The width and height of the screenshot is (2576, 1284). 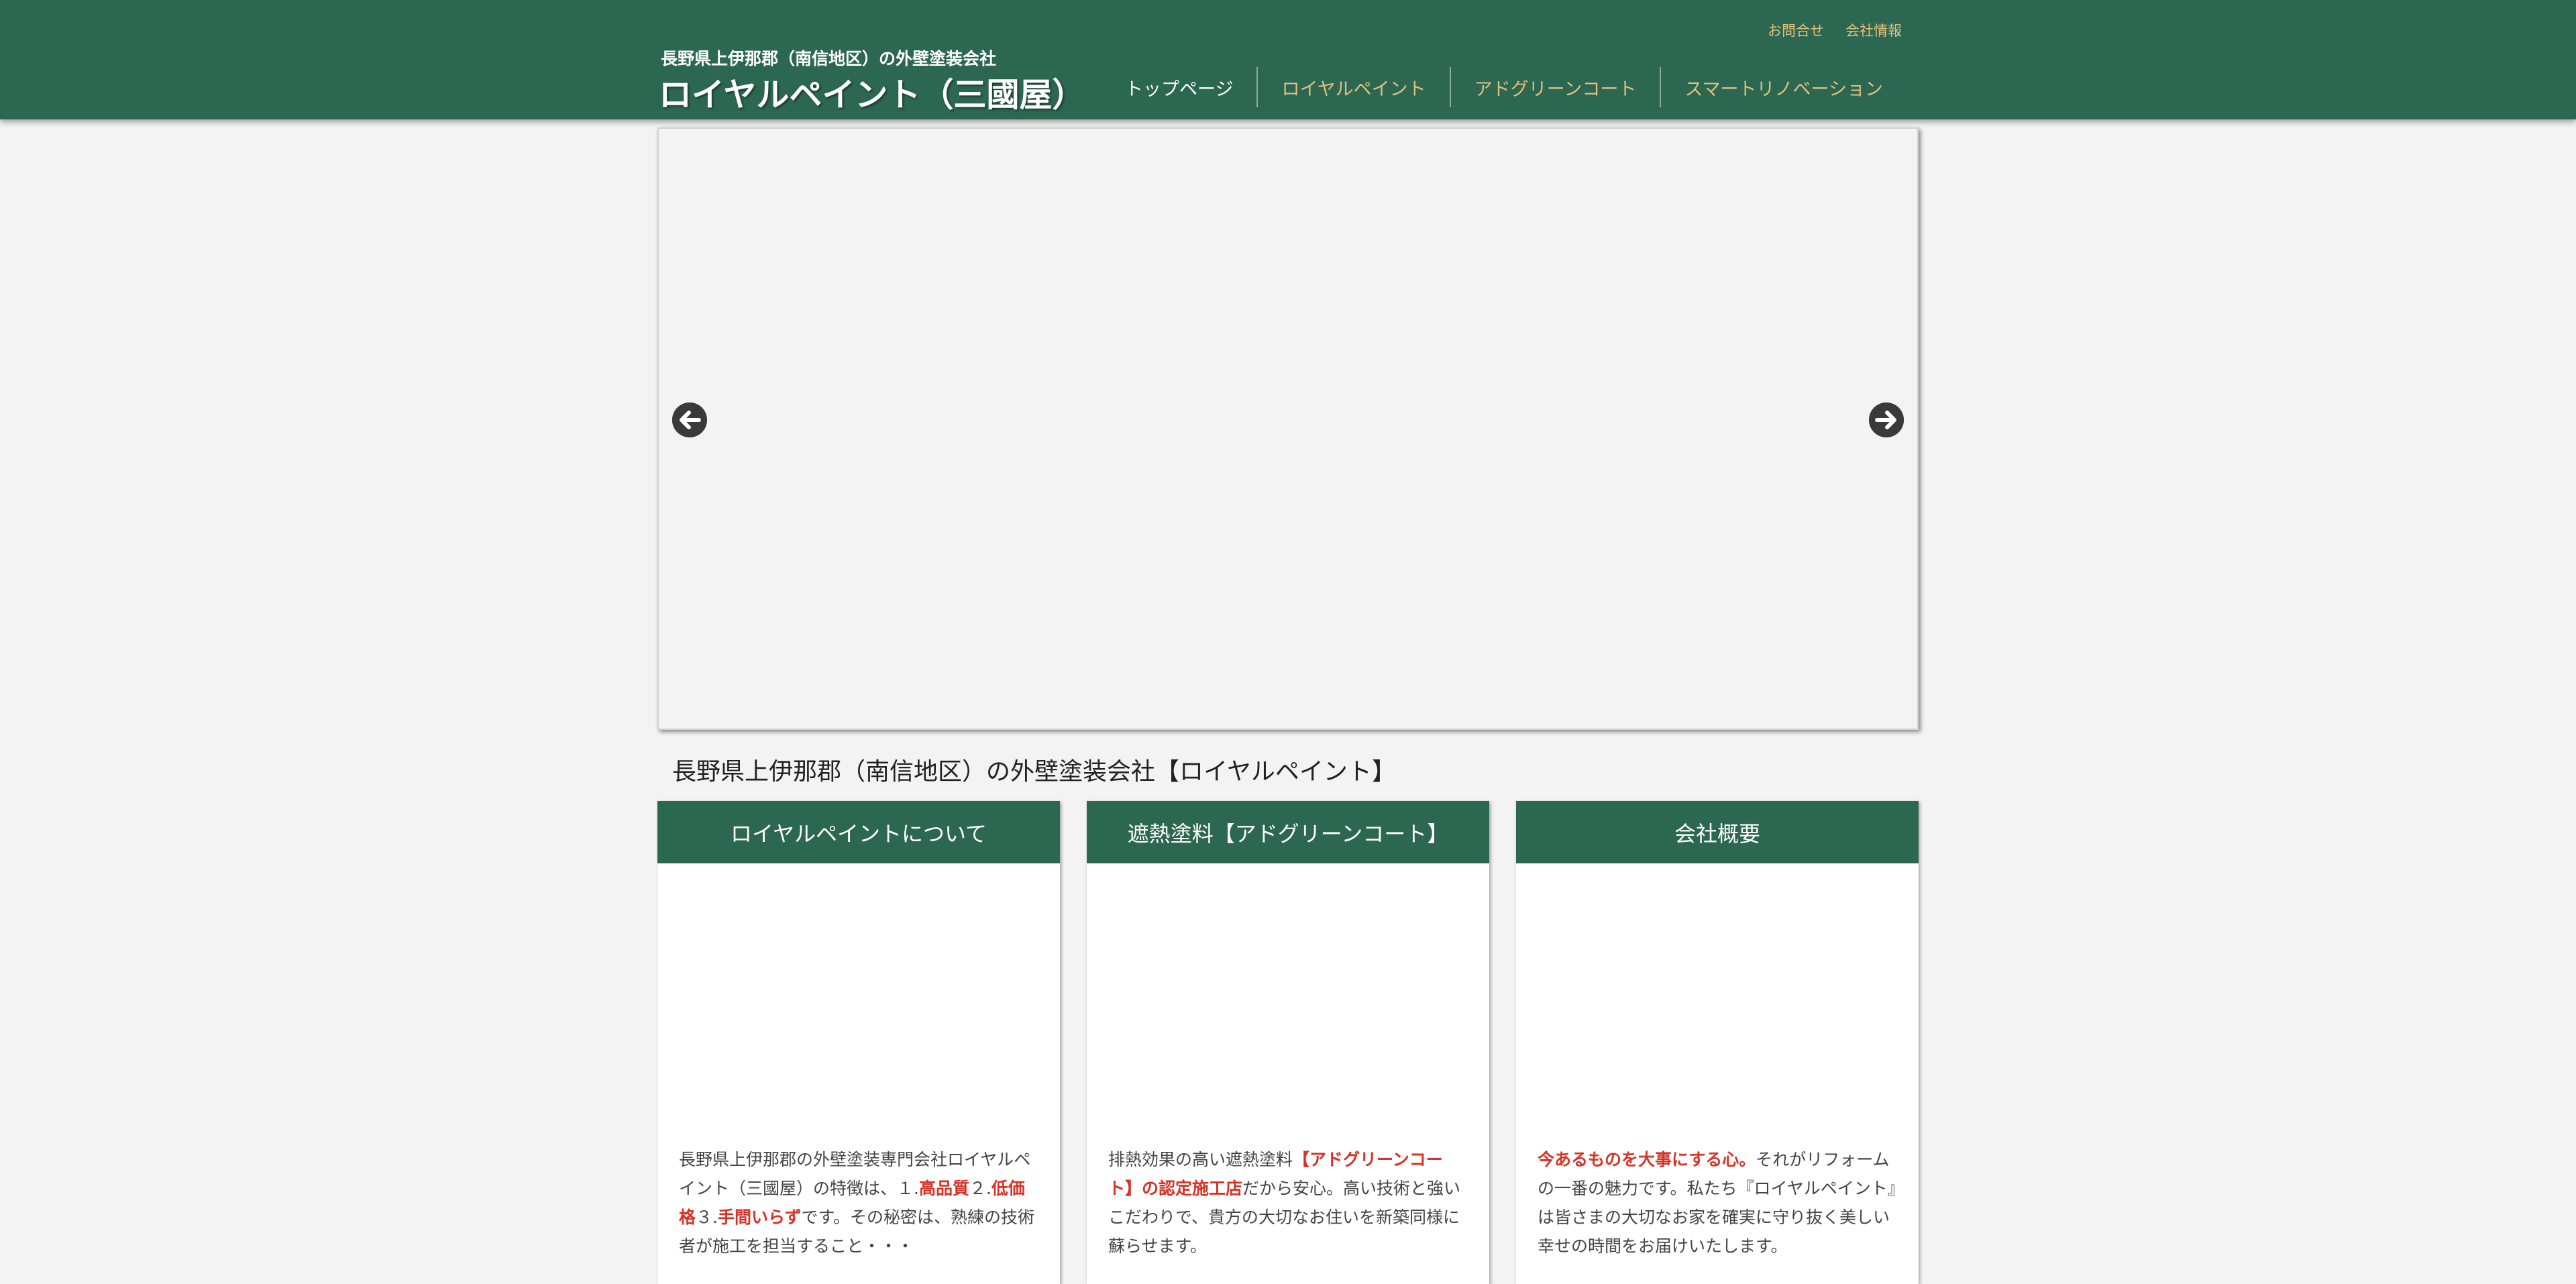 I want to click on company-info-link: 会社情報, so click(x=1873, y=30).